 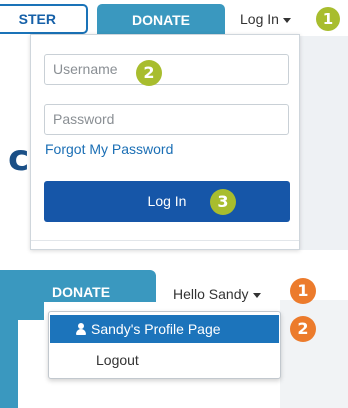 I want to click on user-menu-toggle: Hello Sandy, so click(x=217, y=294).